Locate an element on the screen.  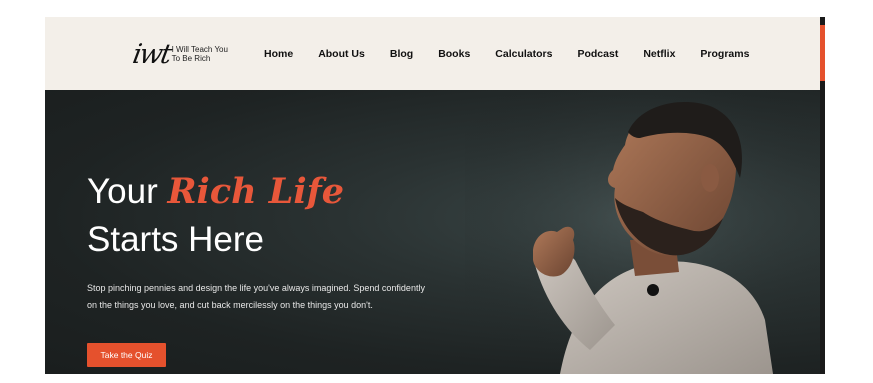
take-quiz-button: Take the Quiz is located at coordinates (126, 355).